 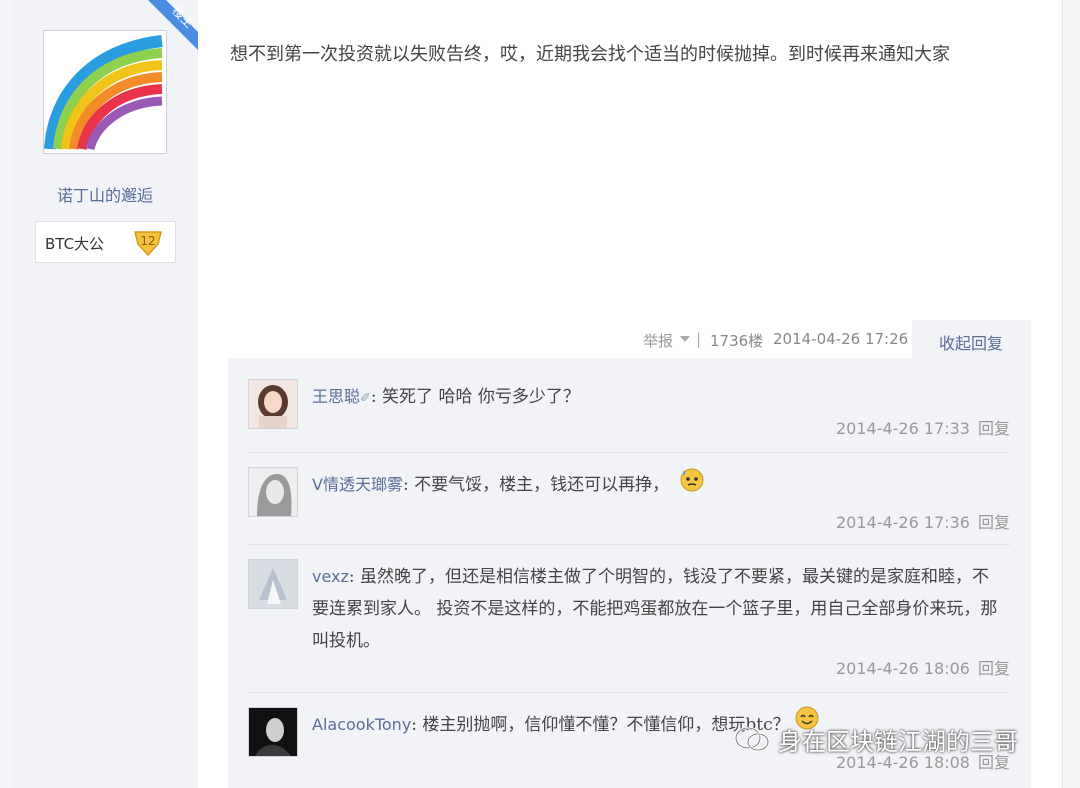 What do you see at coordinates (361, 724) in the screenshot?
I see `reply-username: AlacookTony` at bounding box center [361, 724].